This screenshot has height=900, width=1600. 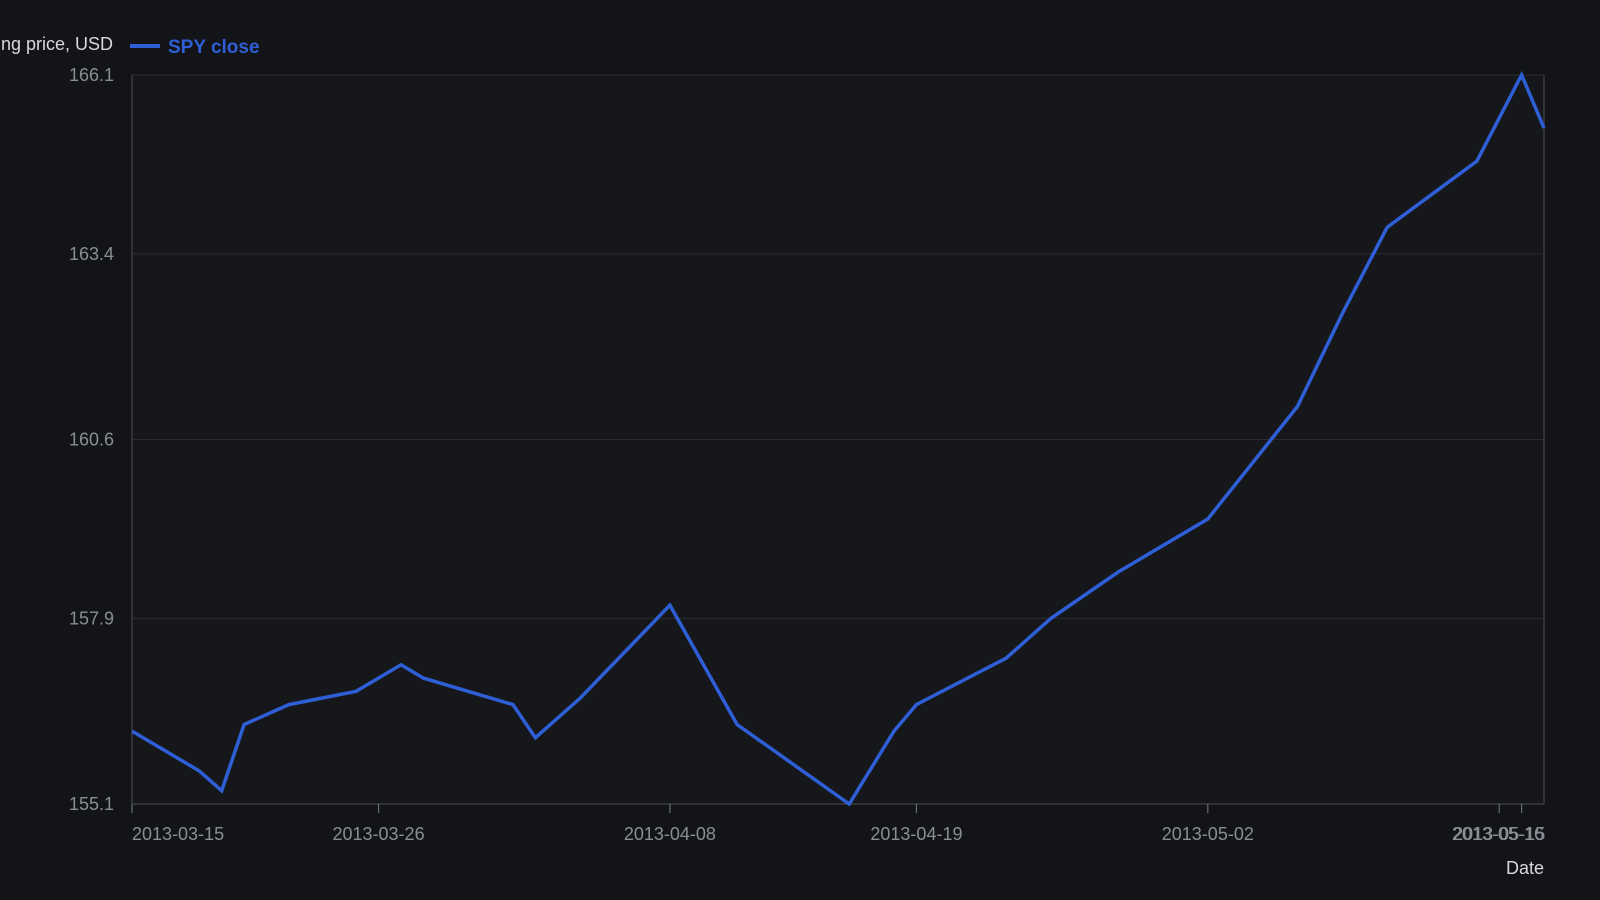 What do you see at coordinates (670, 834) in the screenshot?
I see `x-tick-label: 2013-04-08` at bounding box center [670, 834].